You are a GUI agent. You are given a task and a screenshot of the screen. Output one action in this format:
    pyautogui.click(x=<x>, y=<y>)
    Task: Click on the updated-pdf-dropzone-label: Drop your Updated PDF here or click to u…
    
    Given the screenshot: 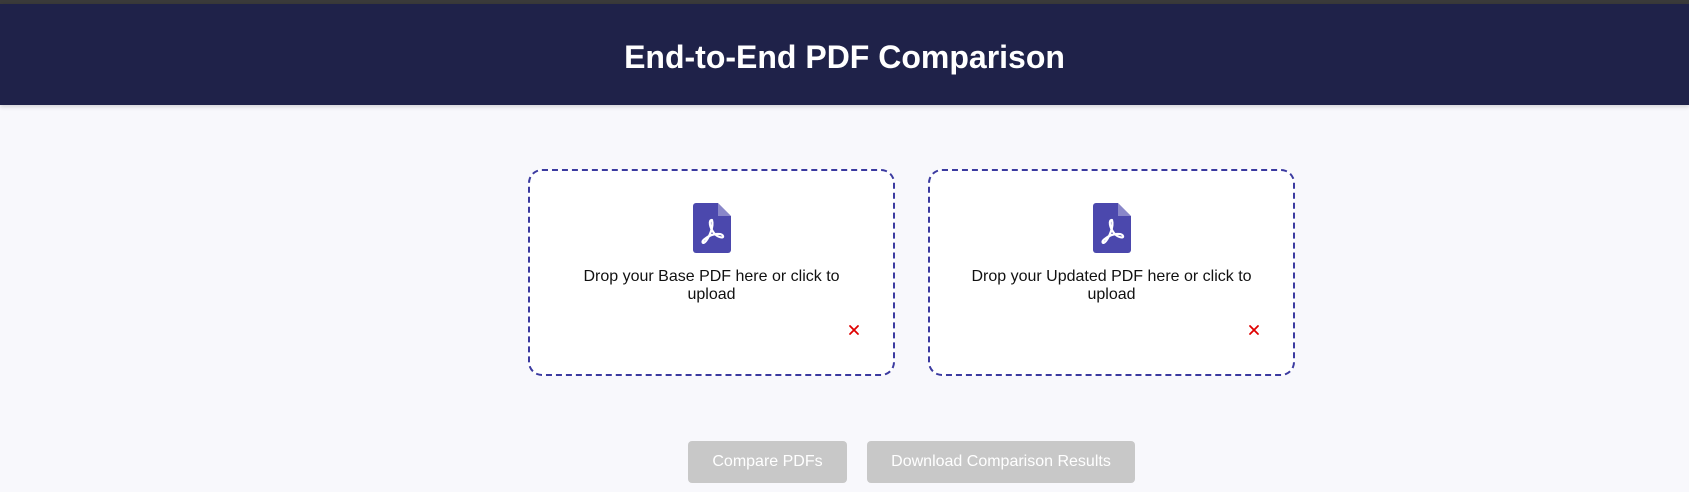 What is the action you would take?
    pyautogui.click(x=1111, y=285)
    